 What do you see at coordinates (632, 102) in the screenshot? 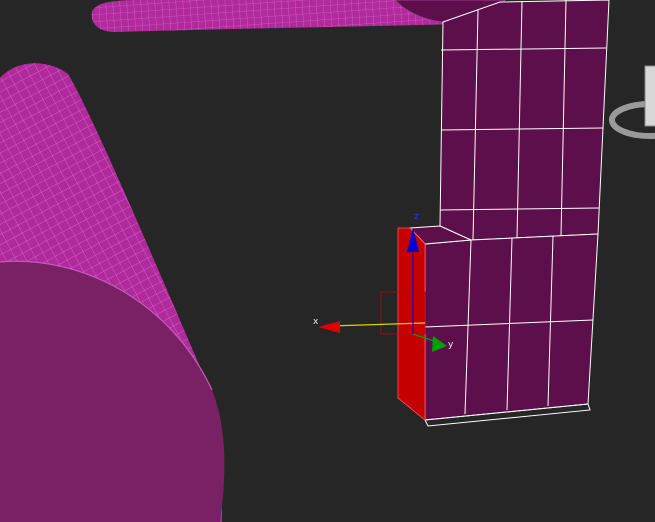
I see `viewcube-icon` at bounding box center [632, 102].